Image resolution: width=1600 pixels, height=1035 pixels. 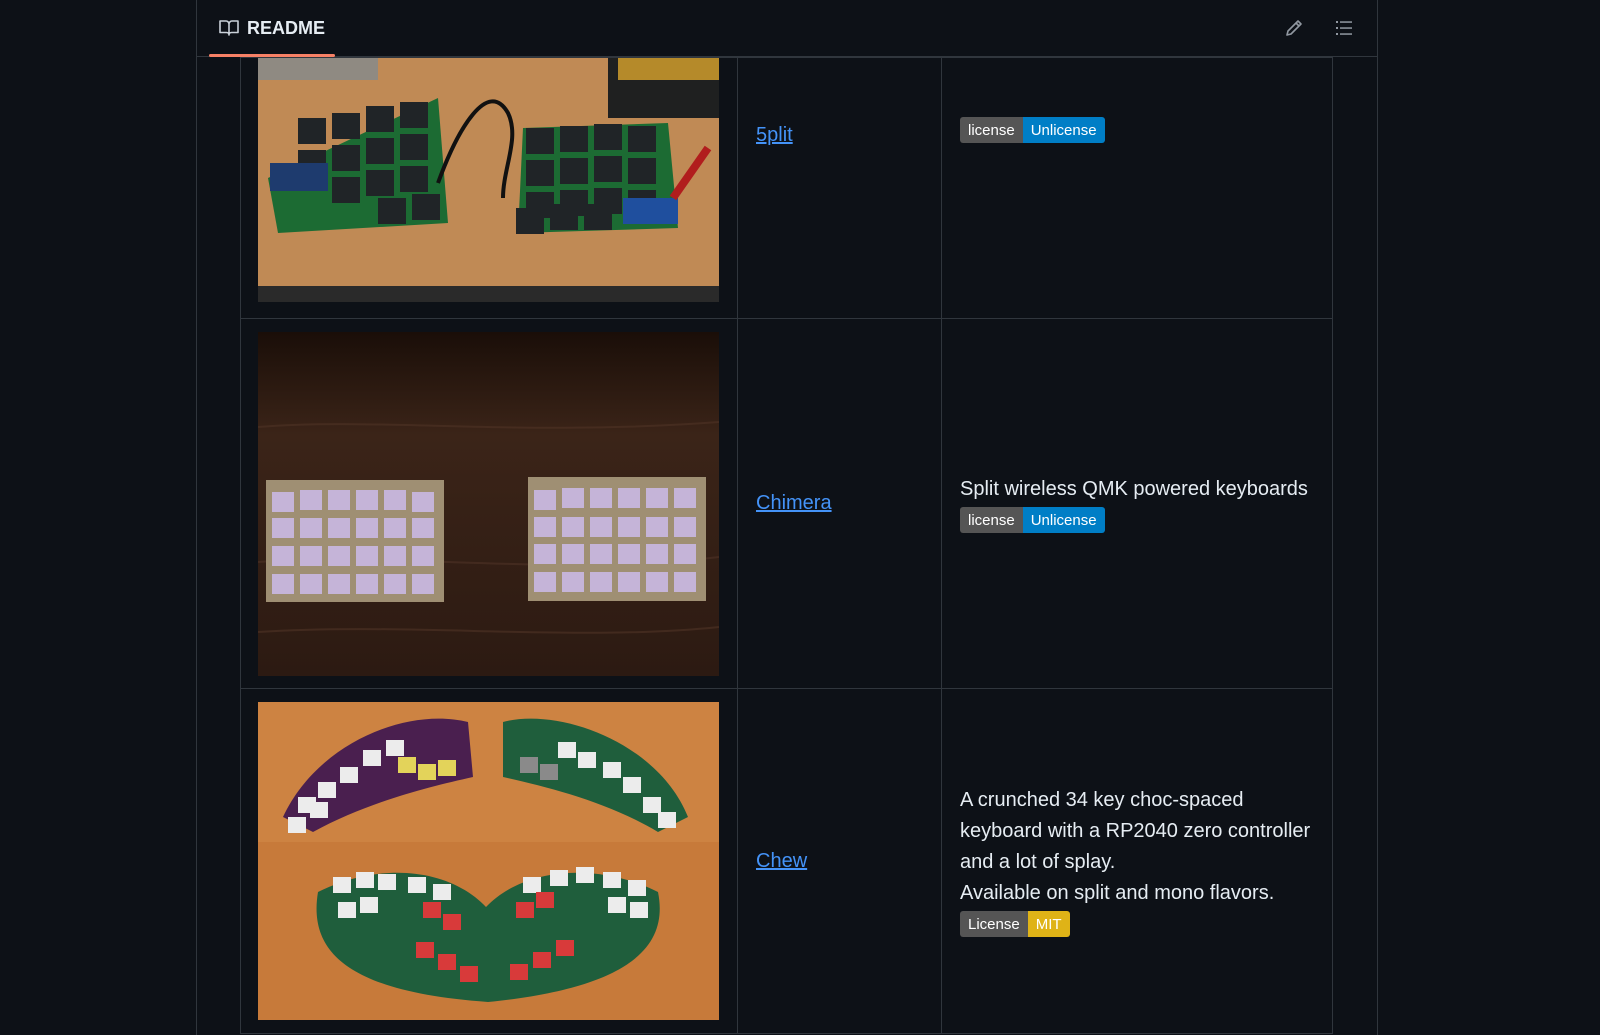 I want to click on project-link-chimera: Chimera, so click(x=794, y=503).